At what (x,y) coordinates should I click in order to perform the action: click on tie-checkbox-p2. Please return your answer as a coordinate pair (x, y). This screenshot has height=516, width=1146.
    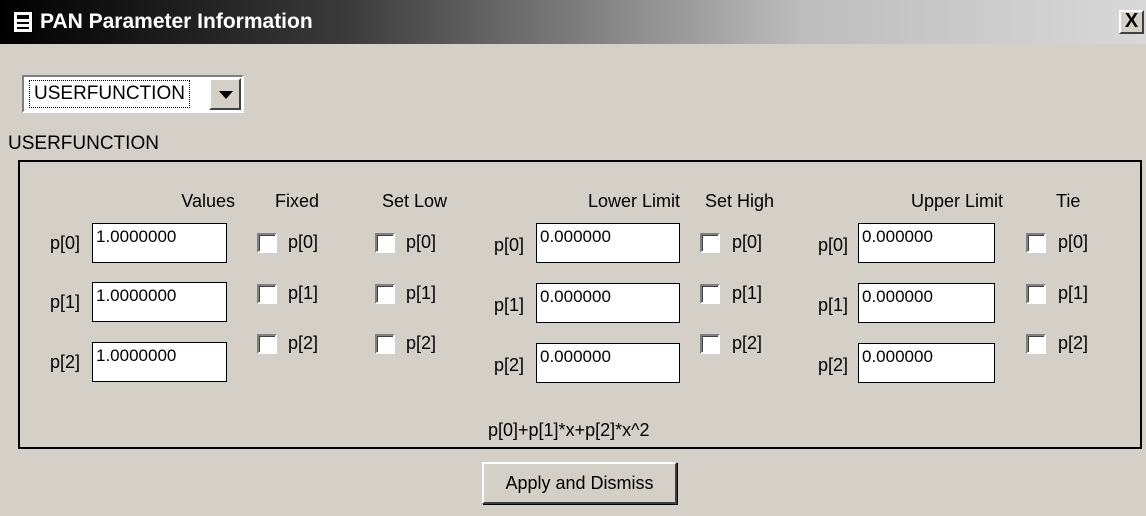
    Looking at the image, I should click on (1036, 344).